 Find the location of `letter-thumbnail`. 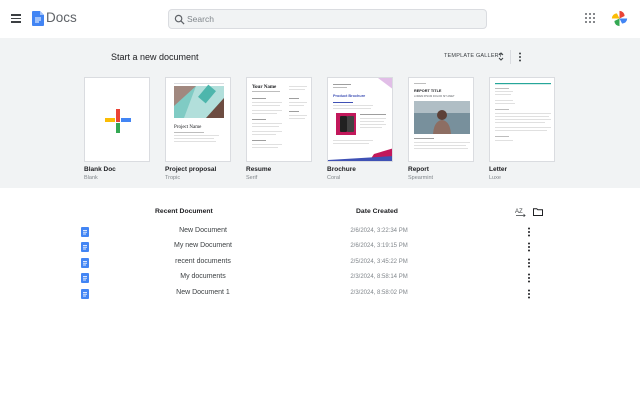

letter-thumbnail is located at coordinates (523, 112).